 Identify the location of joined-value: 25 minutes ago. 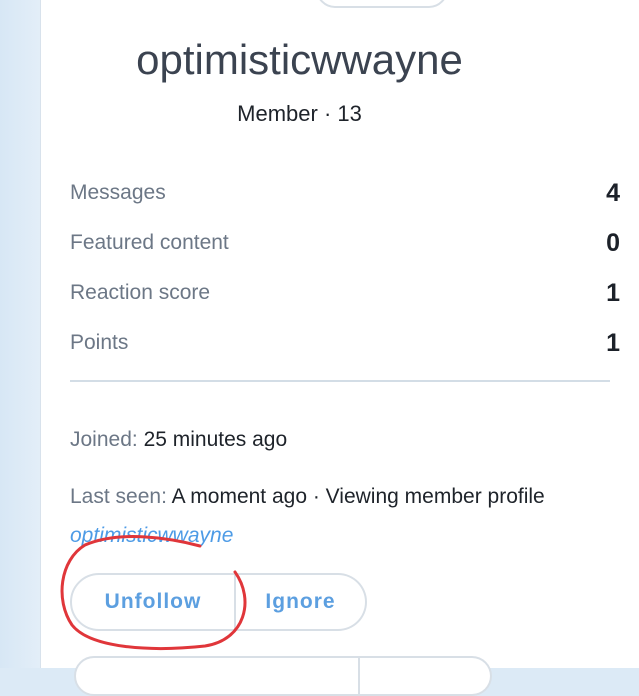
(215, 439).